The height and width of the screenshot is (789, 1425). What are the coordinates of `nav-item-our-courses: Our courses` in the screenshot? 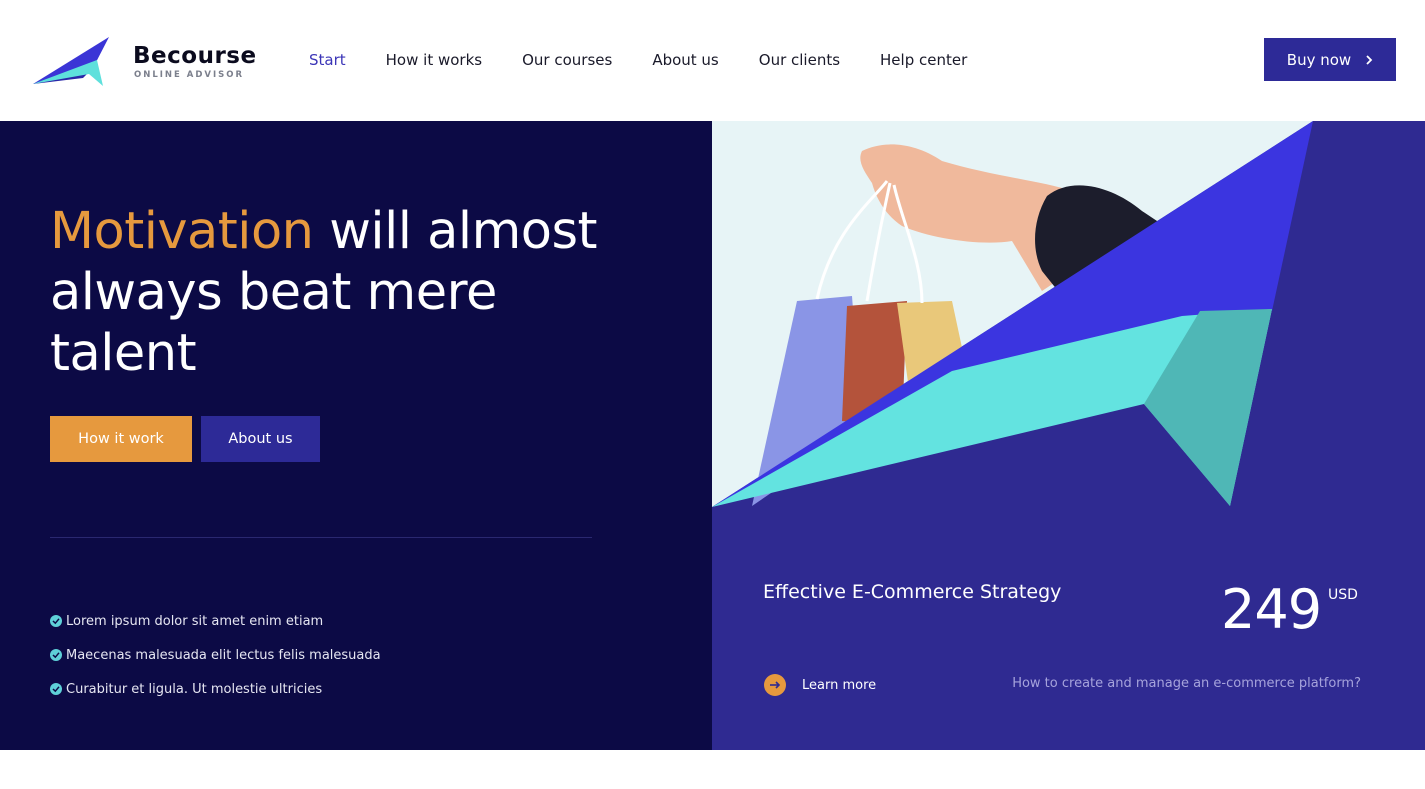 It's located at (567, 60).